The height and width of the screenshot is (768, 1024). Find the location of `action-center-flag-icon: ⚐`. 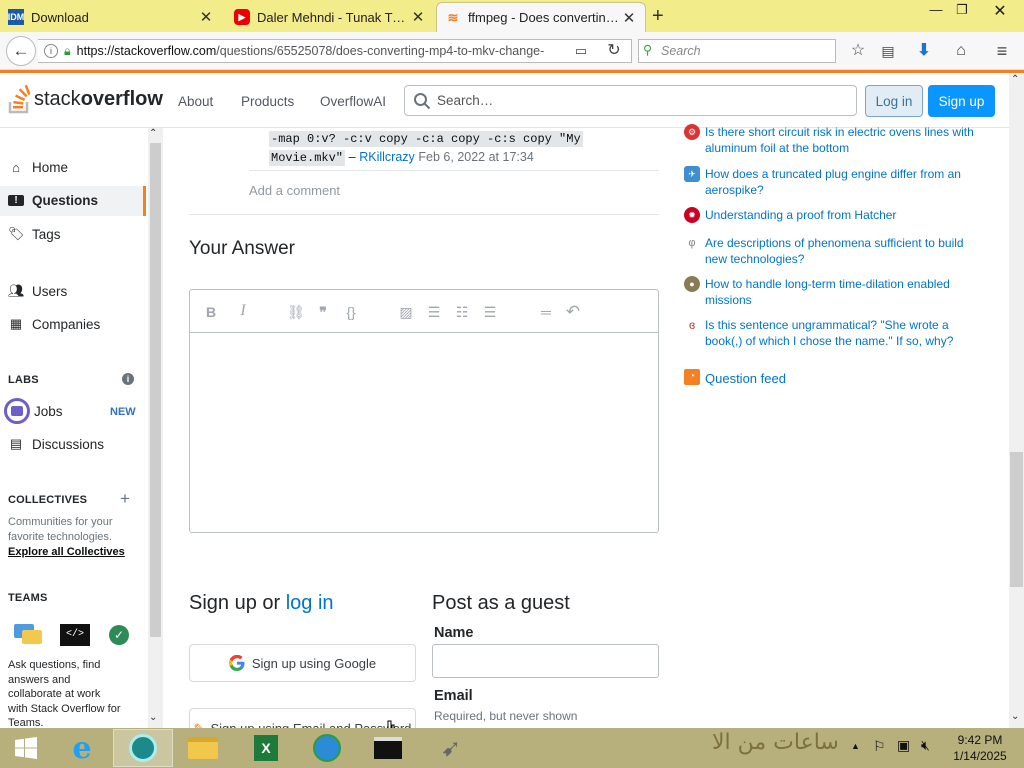

action-center-flag-icon: ⚐ is located at coordinates (879, 746).